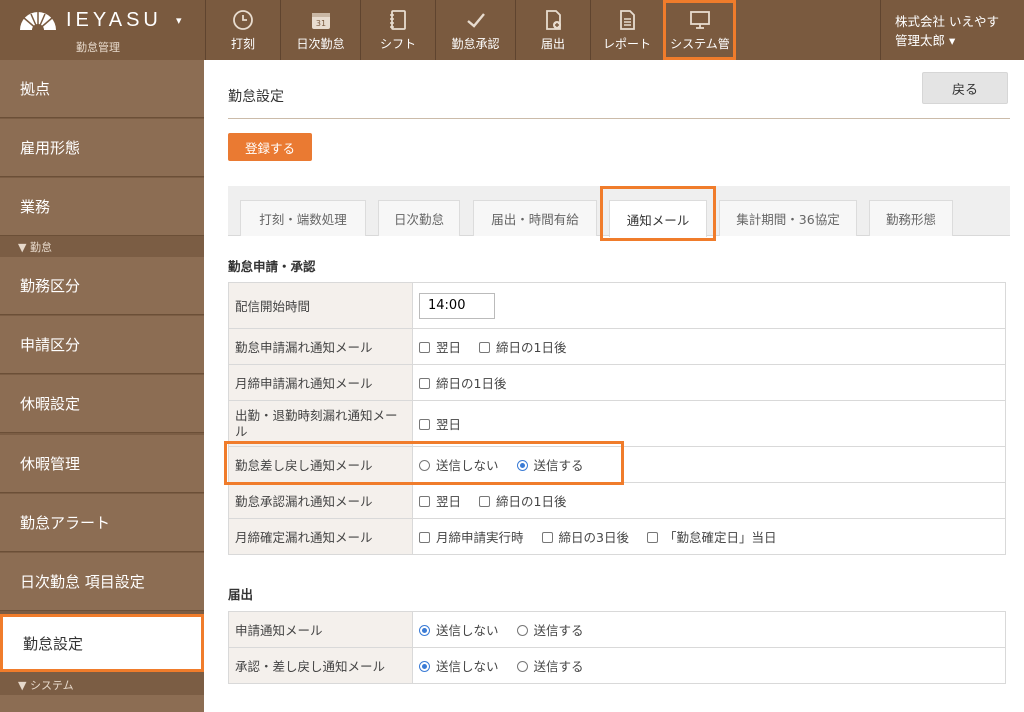  Describe the element at coordinates (102, 207) in the screenshot. I see `sidebar-item-tasks: 業務` at that location.